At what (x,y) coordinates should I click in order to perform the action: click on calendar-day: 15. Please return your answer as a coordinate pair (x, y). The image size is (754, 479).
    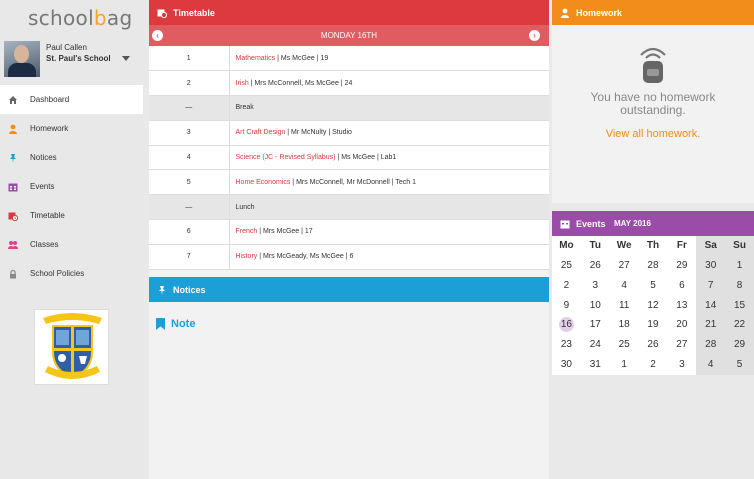
    Looking at the image, I should click on (739, 305).